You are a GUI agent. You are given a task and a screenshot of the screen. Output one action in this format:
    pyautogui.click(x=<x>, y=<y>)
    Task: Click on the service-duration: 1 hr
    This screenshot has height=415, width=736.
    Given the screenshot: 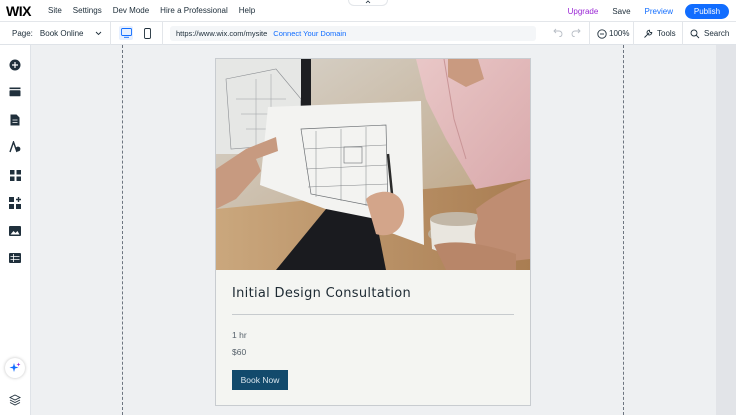 What is the action you would take?
    pyautogui.click(x=239, y=335)
    